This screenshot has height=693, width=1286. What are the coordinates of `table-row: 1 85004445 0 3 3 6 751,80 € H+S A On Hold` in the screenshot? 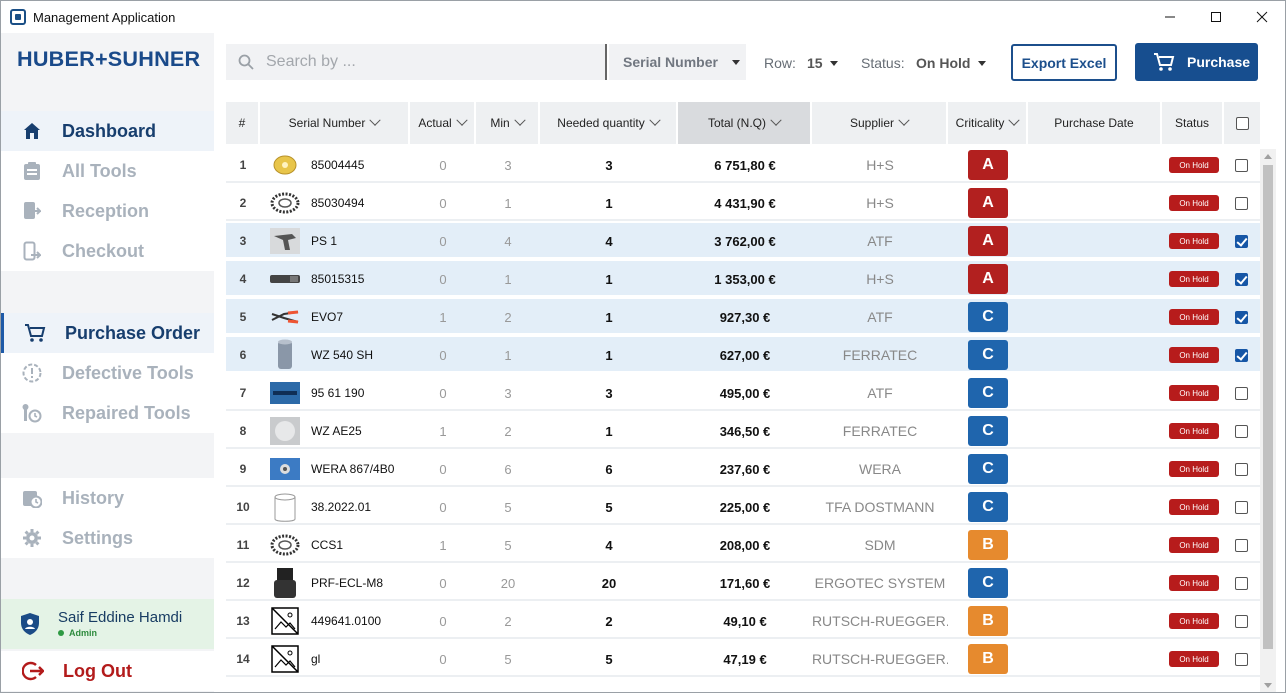 It's located at (743, 165).